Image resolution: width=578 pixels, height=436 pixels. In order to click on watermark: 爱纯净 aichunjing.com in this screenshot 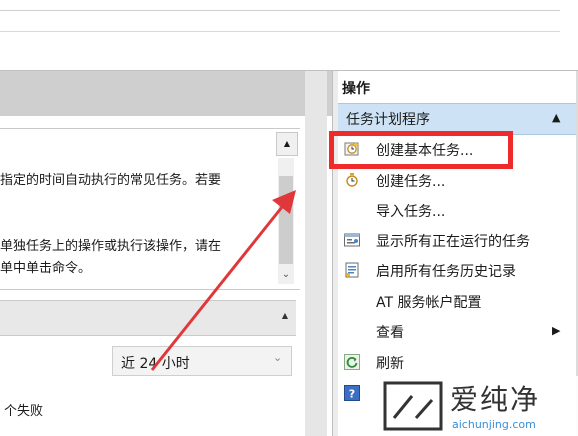, I will do `click(478, 406)`.